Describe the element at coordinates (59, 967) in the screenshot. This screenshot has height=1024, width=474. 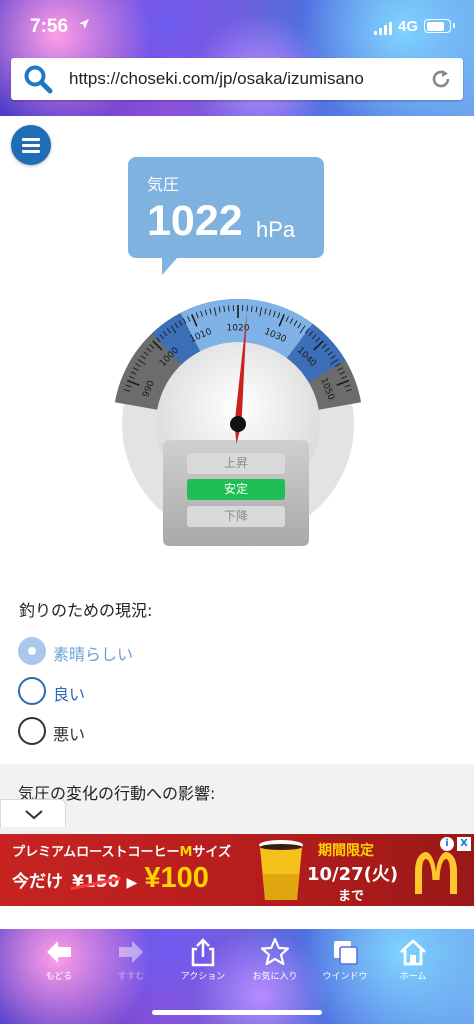
I see `back-button: もどる` at that location.